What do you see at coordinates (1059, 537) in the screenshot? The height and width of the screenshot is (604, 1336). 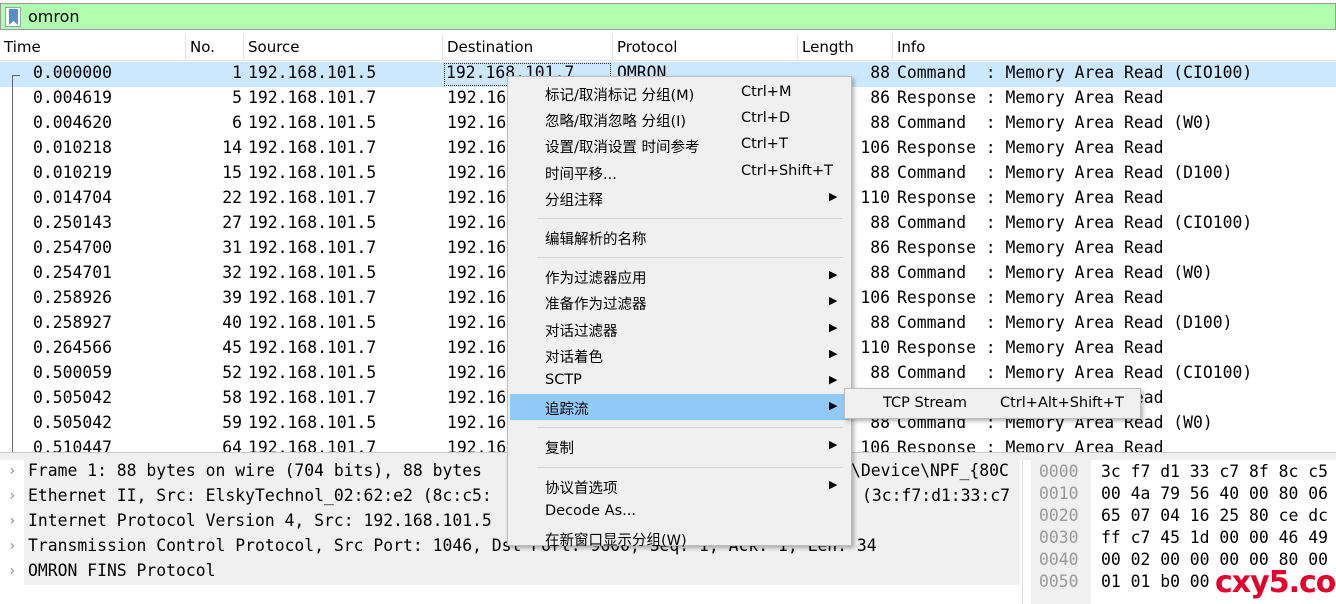 I see `hex-offset: 0030` at bounding box center [1059, 537].